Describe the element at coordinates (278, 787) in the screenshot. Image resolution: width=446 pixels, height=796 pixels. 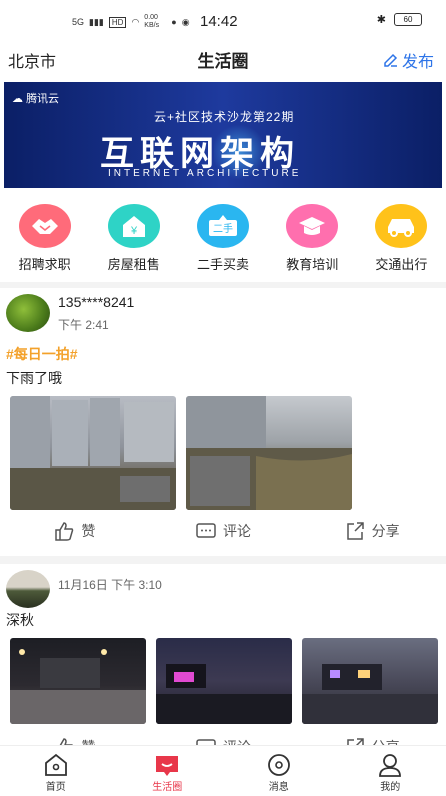
I see `tab-messages-label: 消息` at that location.